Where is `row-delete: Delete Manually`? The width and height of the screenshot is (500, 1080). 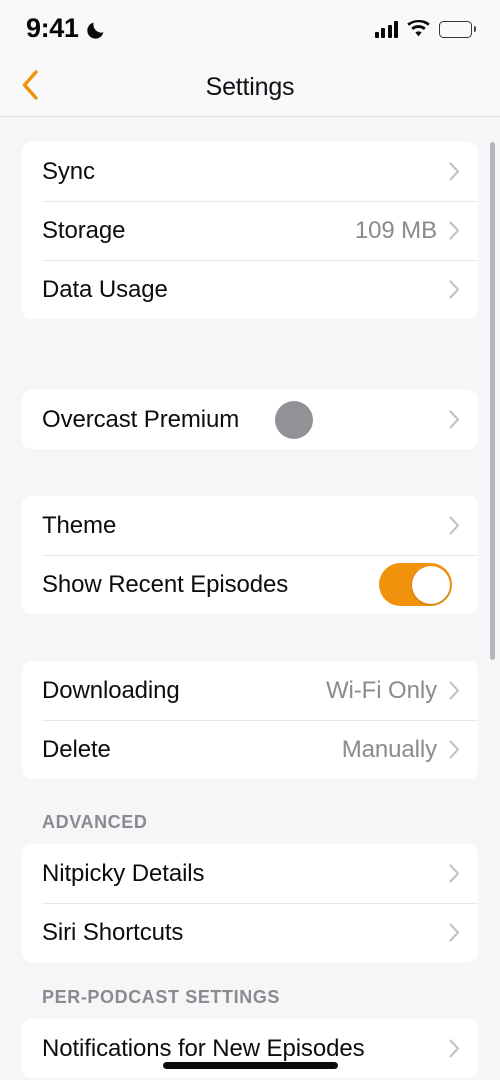
row-delete: Delete Manually is located at coordinates (250, 749).